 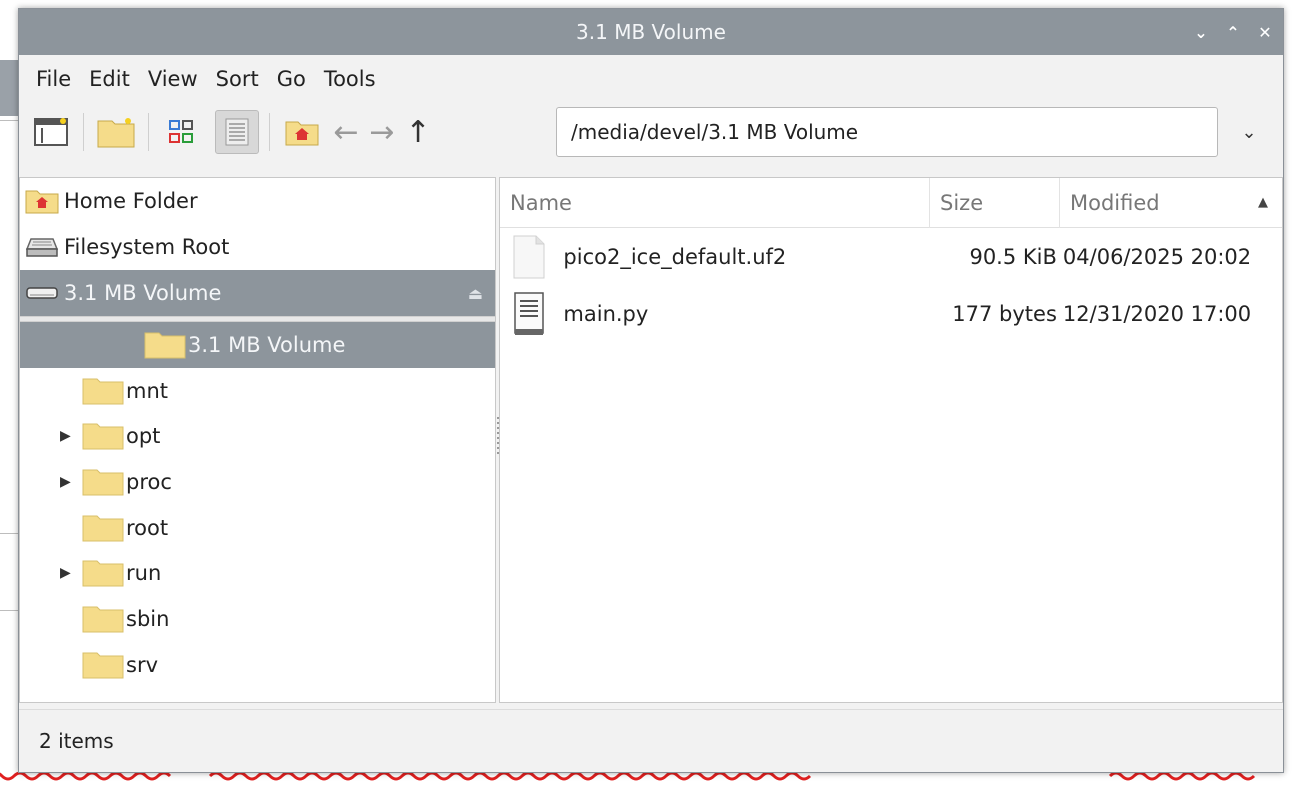 What do you see at coordinates (715, 203) in the screenshot?
I see `column-name: Name` at bounding box center [715, 203].